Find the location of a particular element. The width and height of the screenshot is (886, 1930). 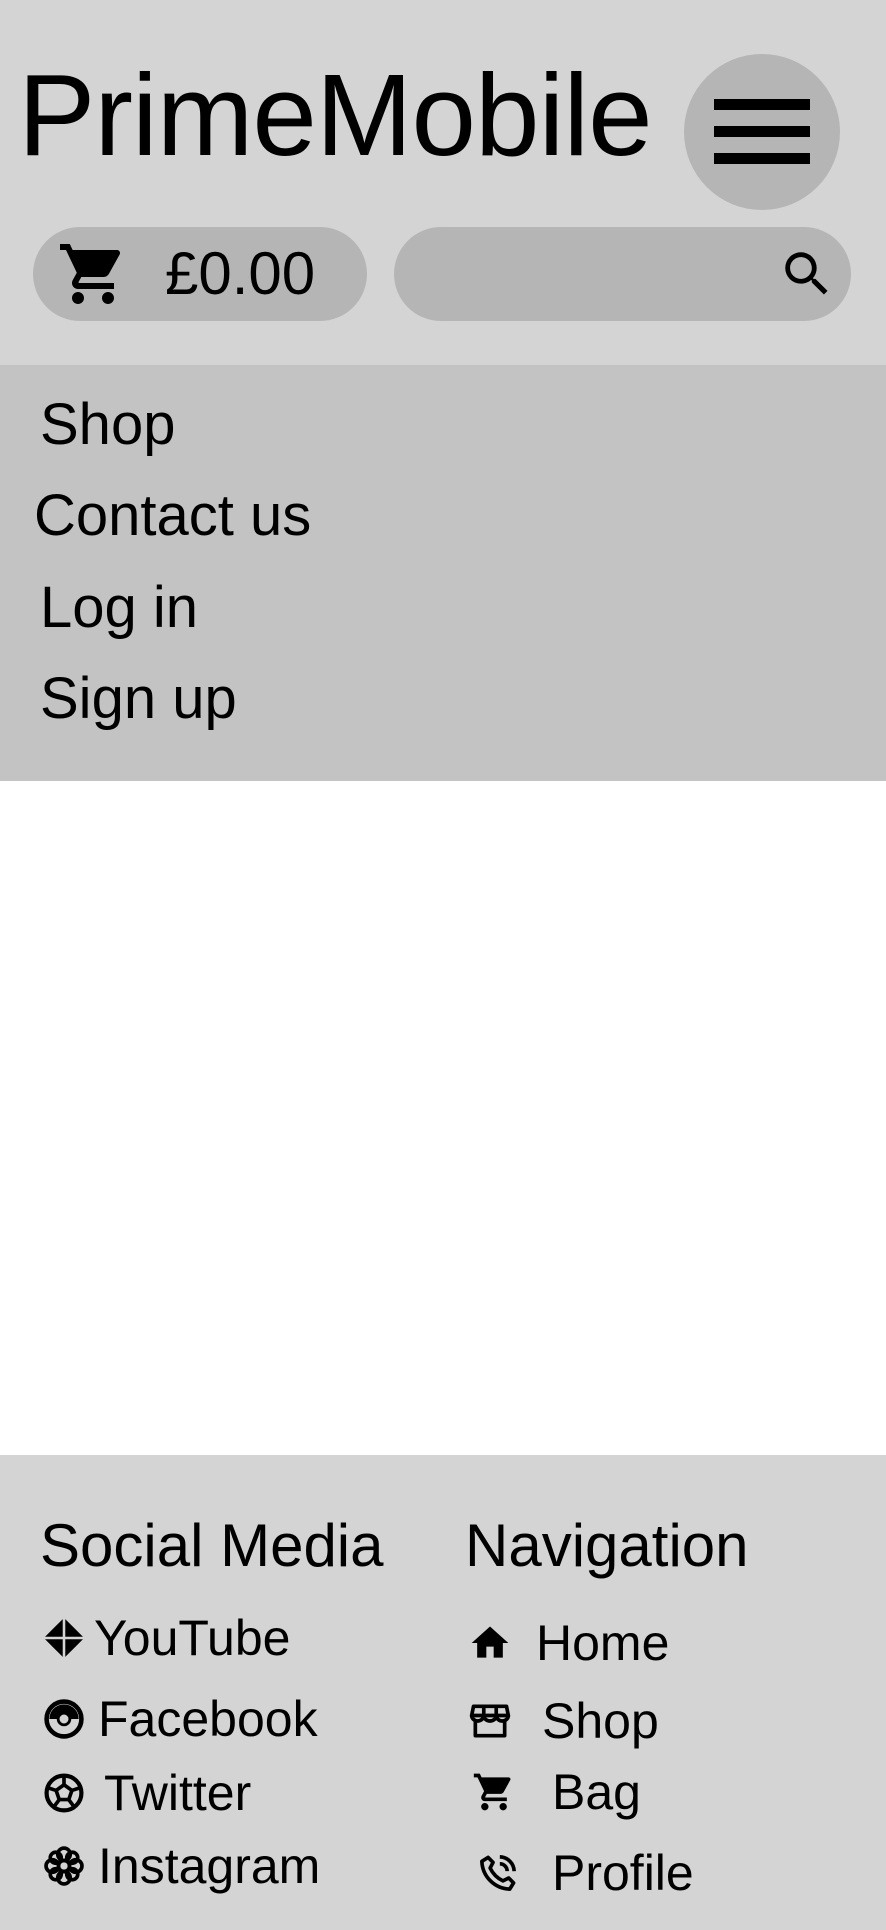

footer-link-label: YouTube is located at coordinates (192, 1638).